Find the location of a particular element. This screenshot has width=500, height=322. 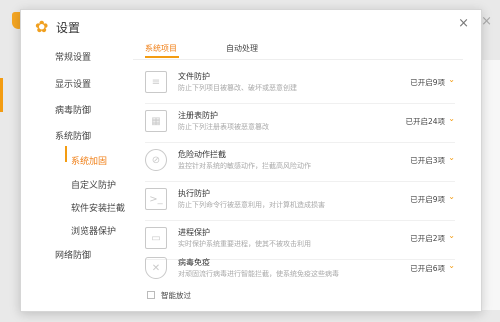

sidebar-item-general: 常规设置 is located at coordinates (73, 56).